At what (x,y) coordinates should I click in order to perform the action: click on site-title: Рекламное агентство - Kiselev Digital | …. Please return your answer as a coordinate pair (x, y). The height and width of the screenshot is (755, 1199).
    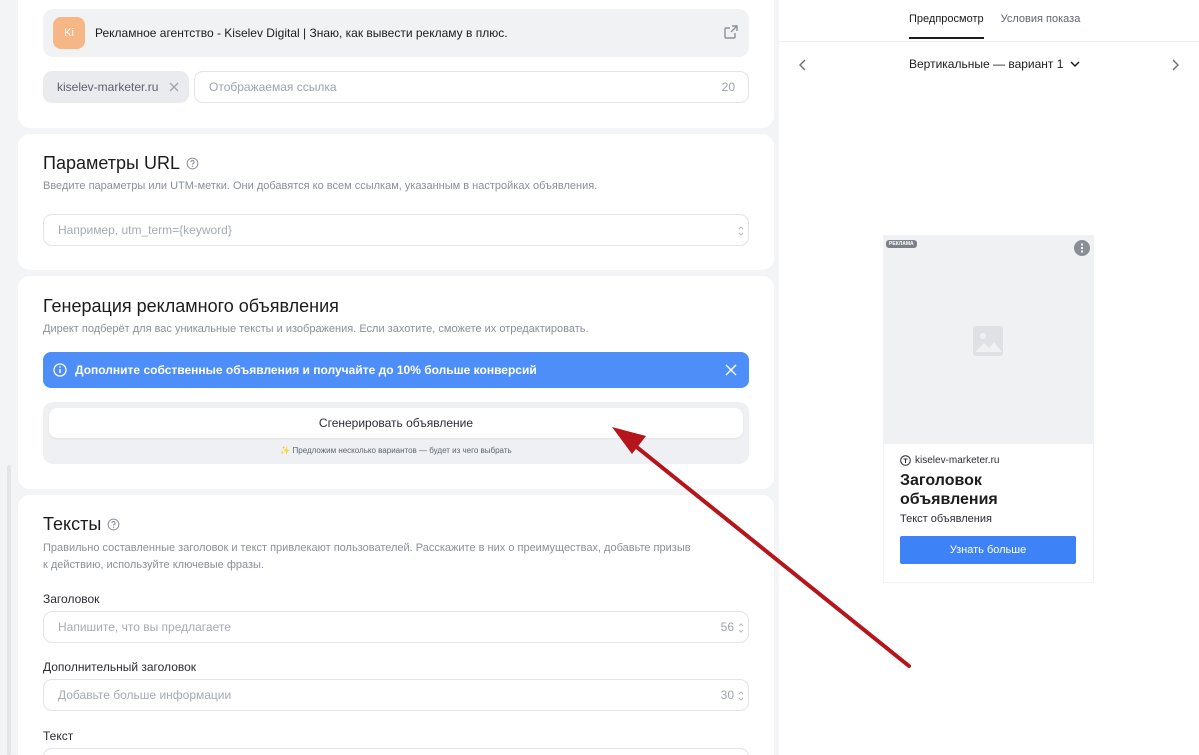
    Looking at the image, I should click on (301, 33).